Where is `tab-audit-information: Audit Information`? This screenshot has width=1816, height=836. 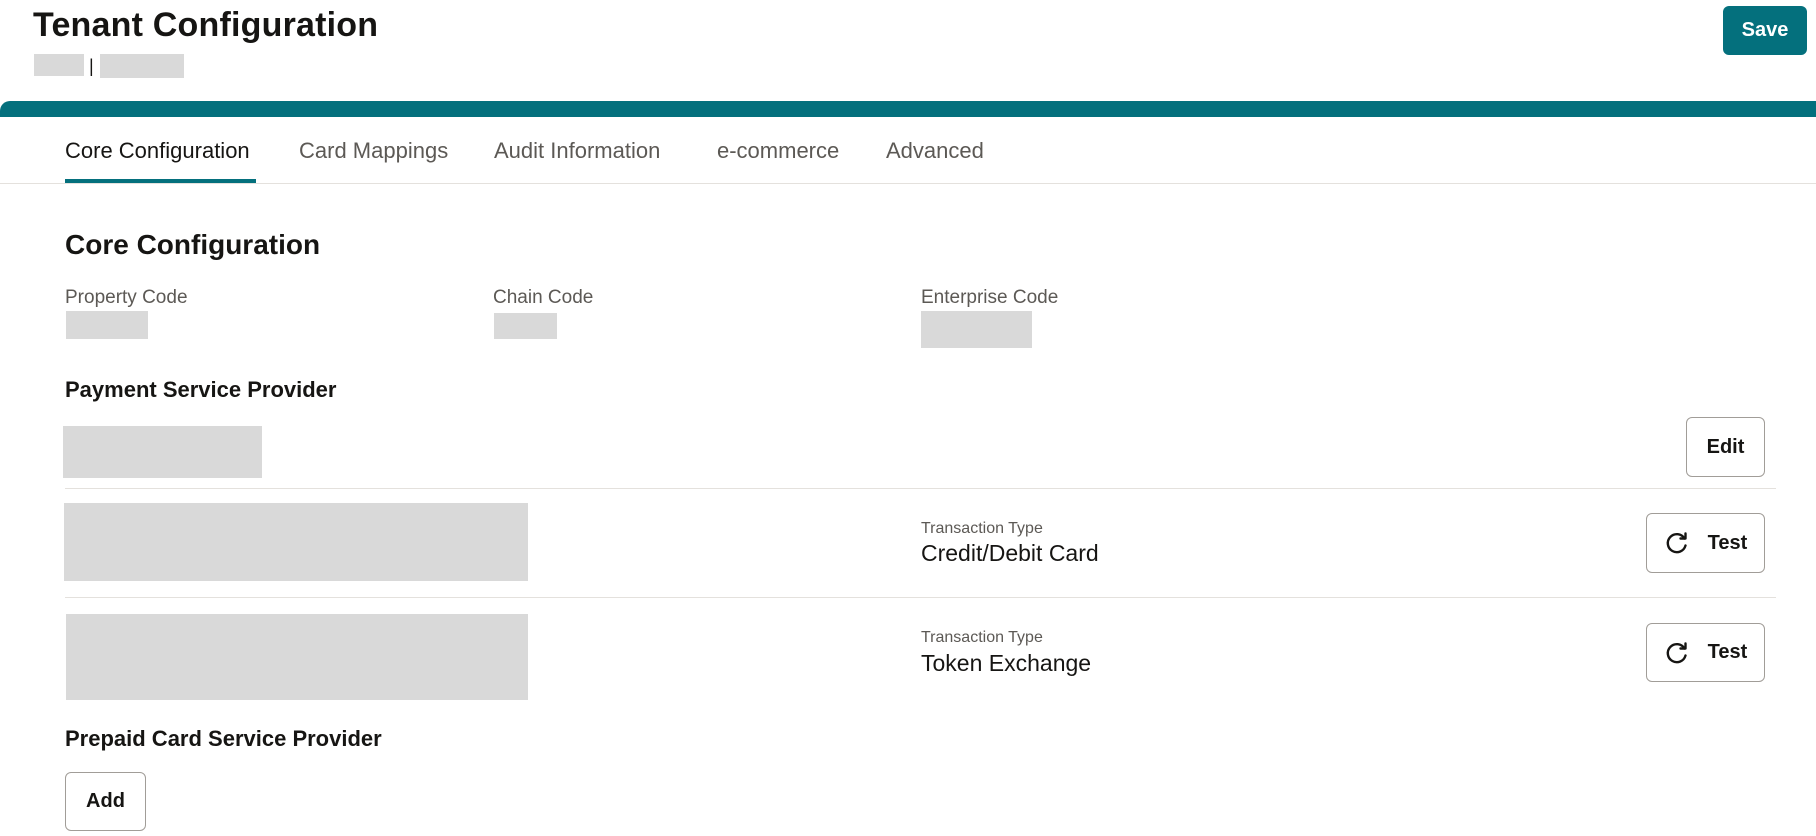
tab-audit-information: Audit Information is located at coordinates (577, 151).